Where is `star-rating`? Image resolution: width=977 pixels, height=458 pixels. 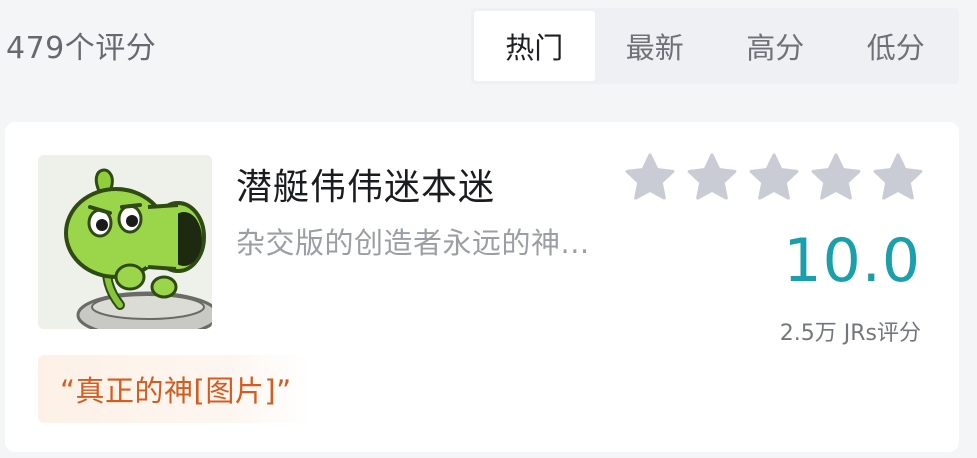 star-rating is located at coordinates (774, 178).